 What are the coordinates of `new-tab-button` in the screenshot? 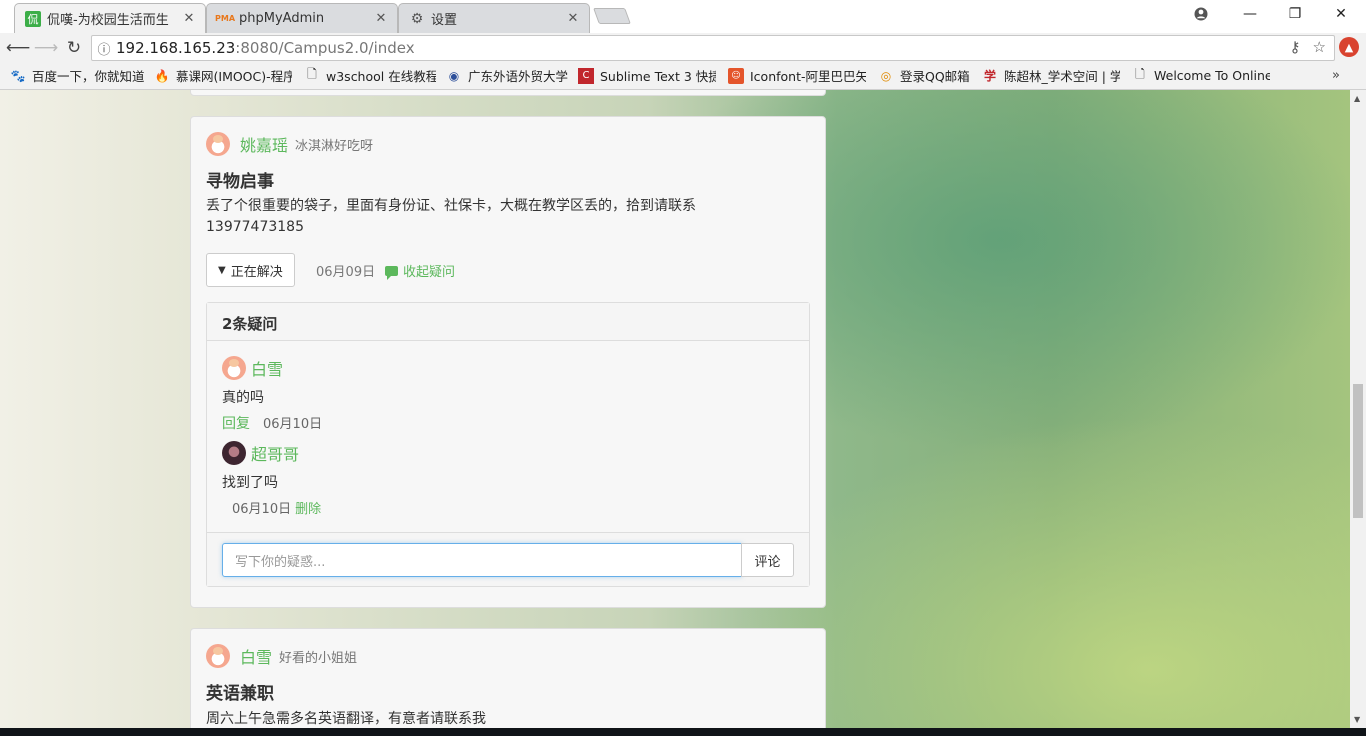 It's located at (612, 16).